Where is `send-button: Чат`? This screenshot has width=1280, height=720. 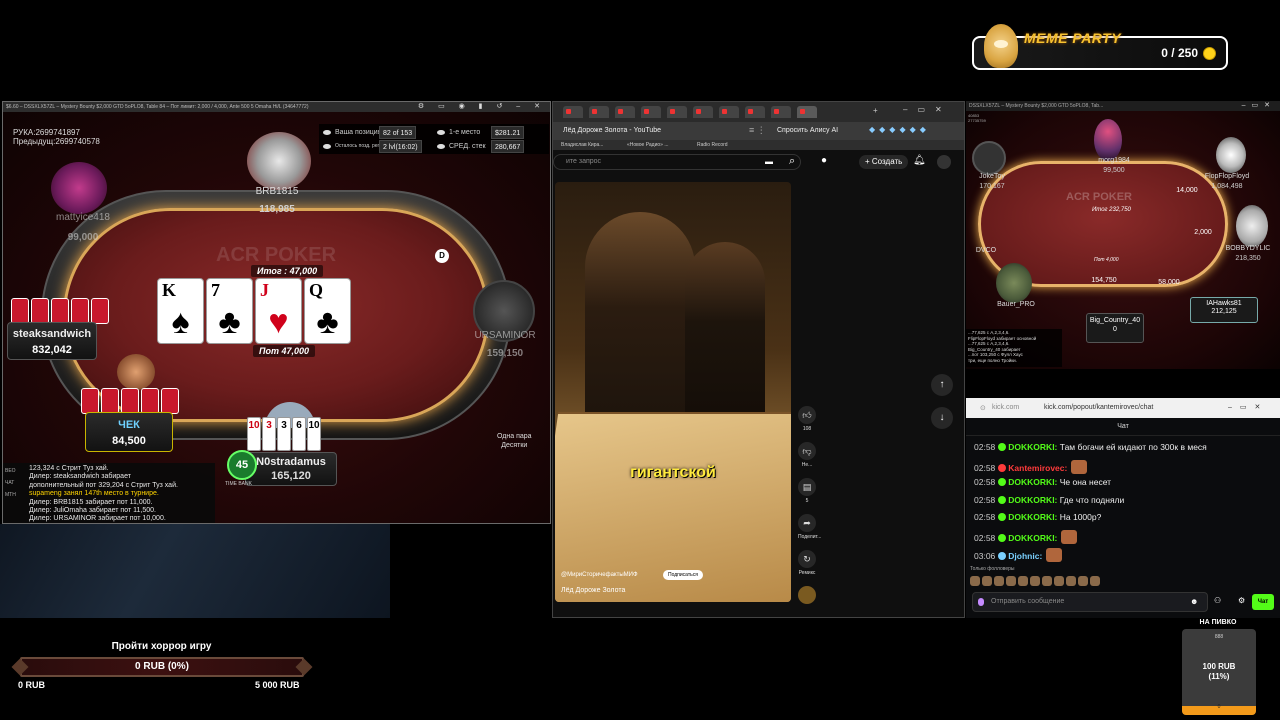
send-button: Чат is located at coordinates (1263, 602).